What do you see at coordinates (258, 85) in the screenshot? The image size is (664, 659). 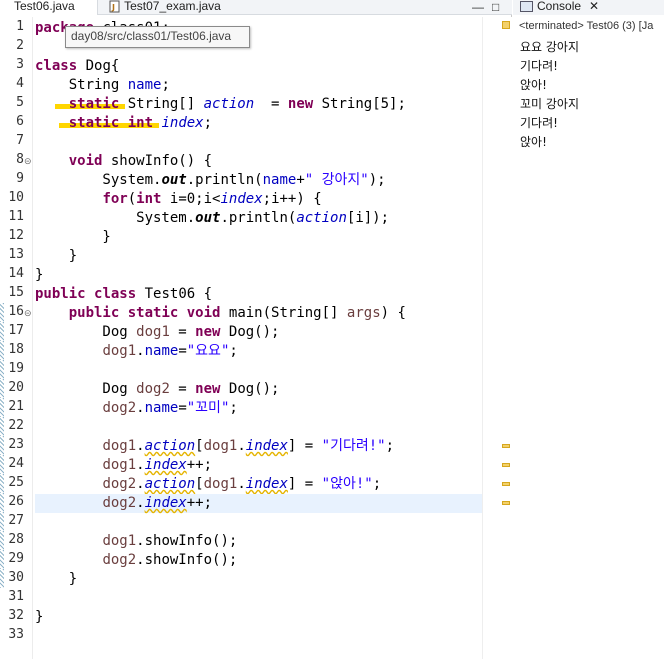 I see `code-line: String name;` at bounding box center [258, 85].